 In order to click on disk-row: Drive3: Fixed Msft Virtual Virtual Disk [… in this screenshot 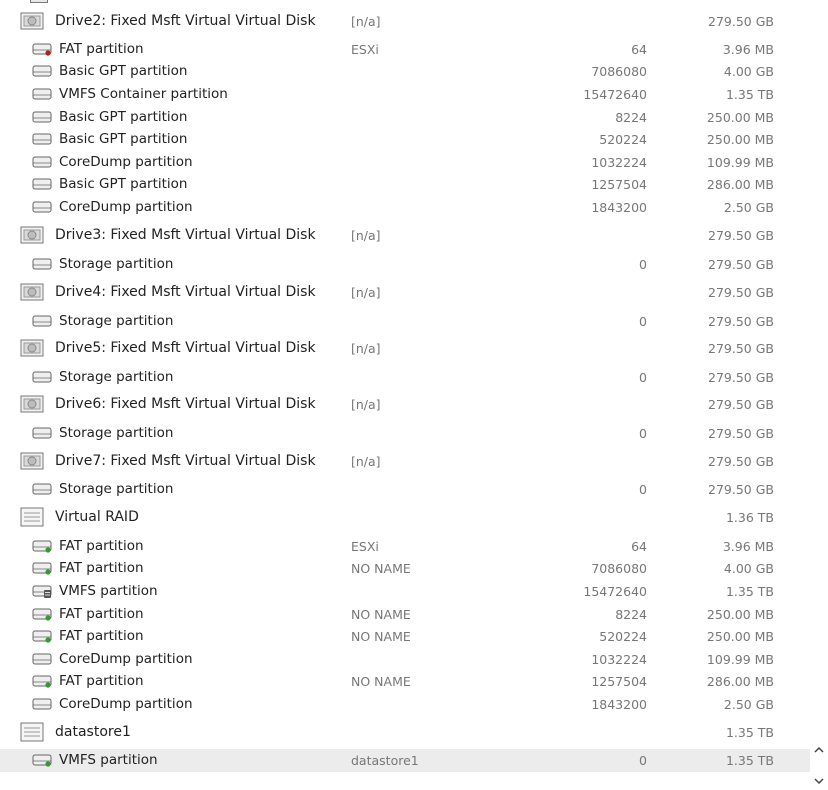, I will do `click(405, 235)`.